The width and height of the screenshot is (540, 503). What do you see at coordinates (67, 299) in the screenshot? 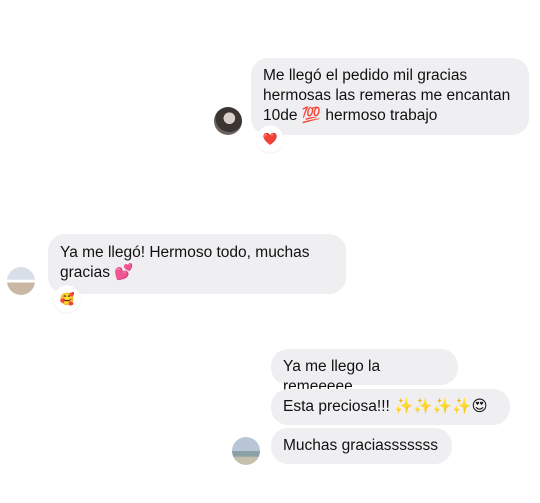
I see `smiling-hearts-reaction: 🥰` at bounding box center [67, 299].